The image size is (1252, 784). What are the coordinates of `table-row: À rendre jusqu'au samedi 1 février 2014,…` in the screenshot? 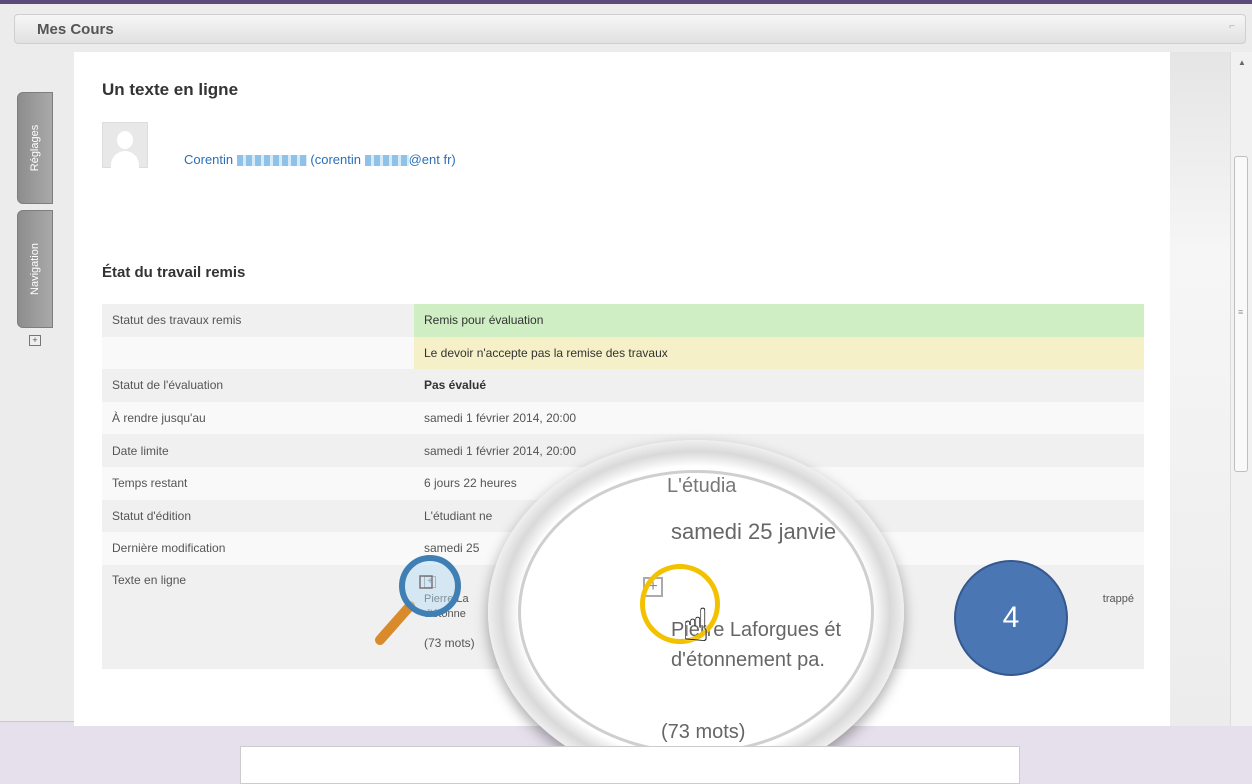 It's located at (623, 418).